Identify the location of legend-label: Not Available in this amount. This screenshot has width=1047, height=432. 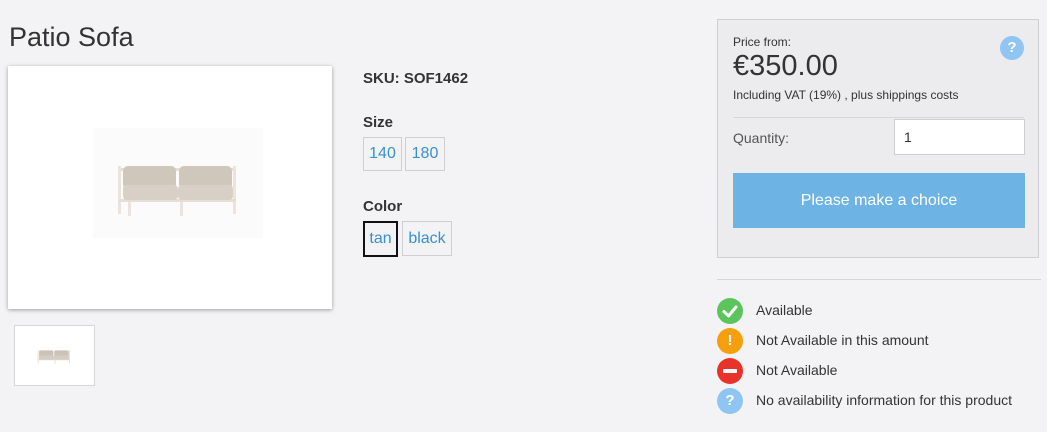
(842, 340).